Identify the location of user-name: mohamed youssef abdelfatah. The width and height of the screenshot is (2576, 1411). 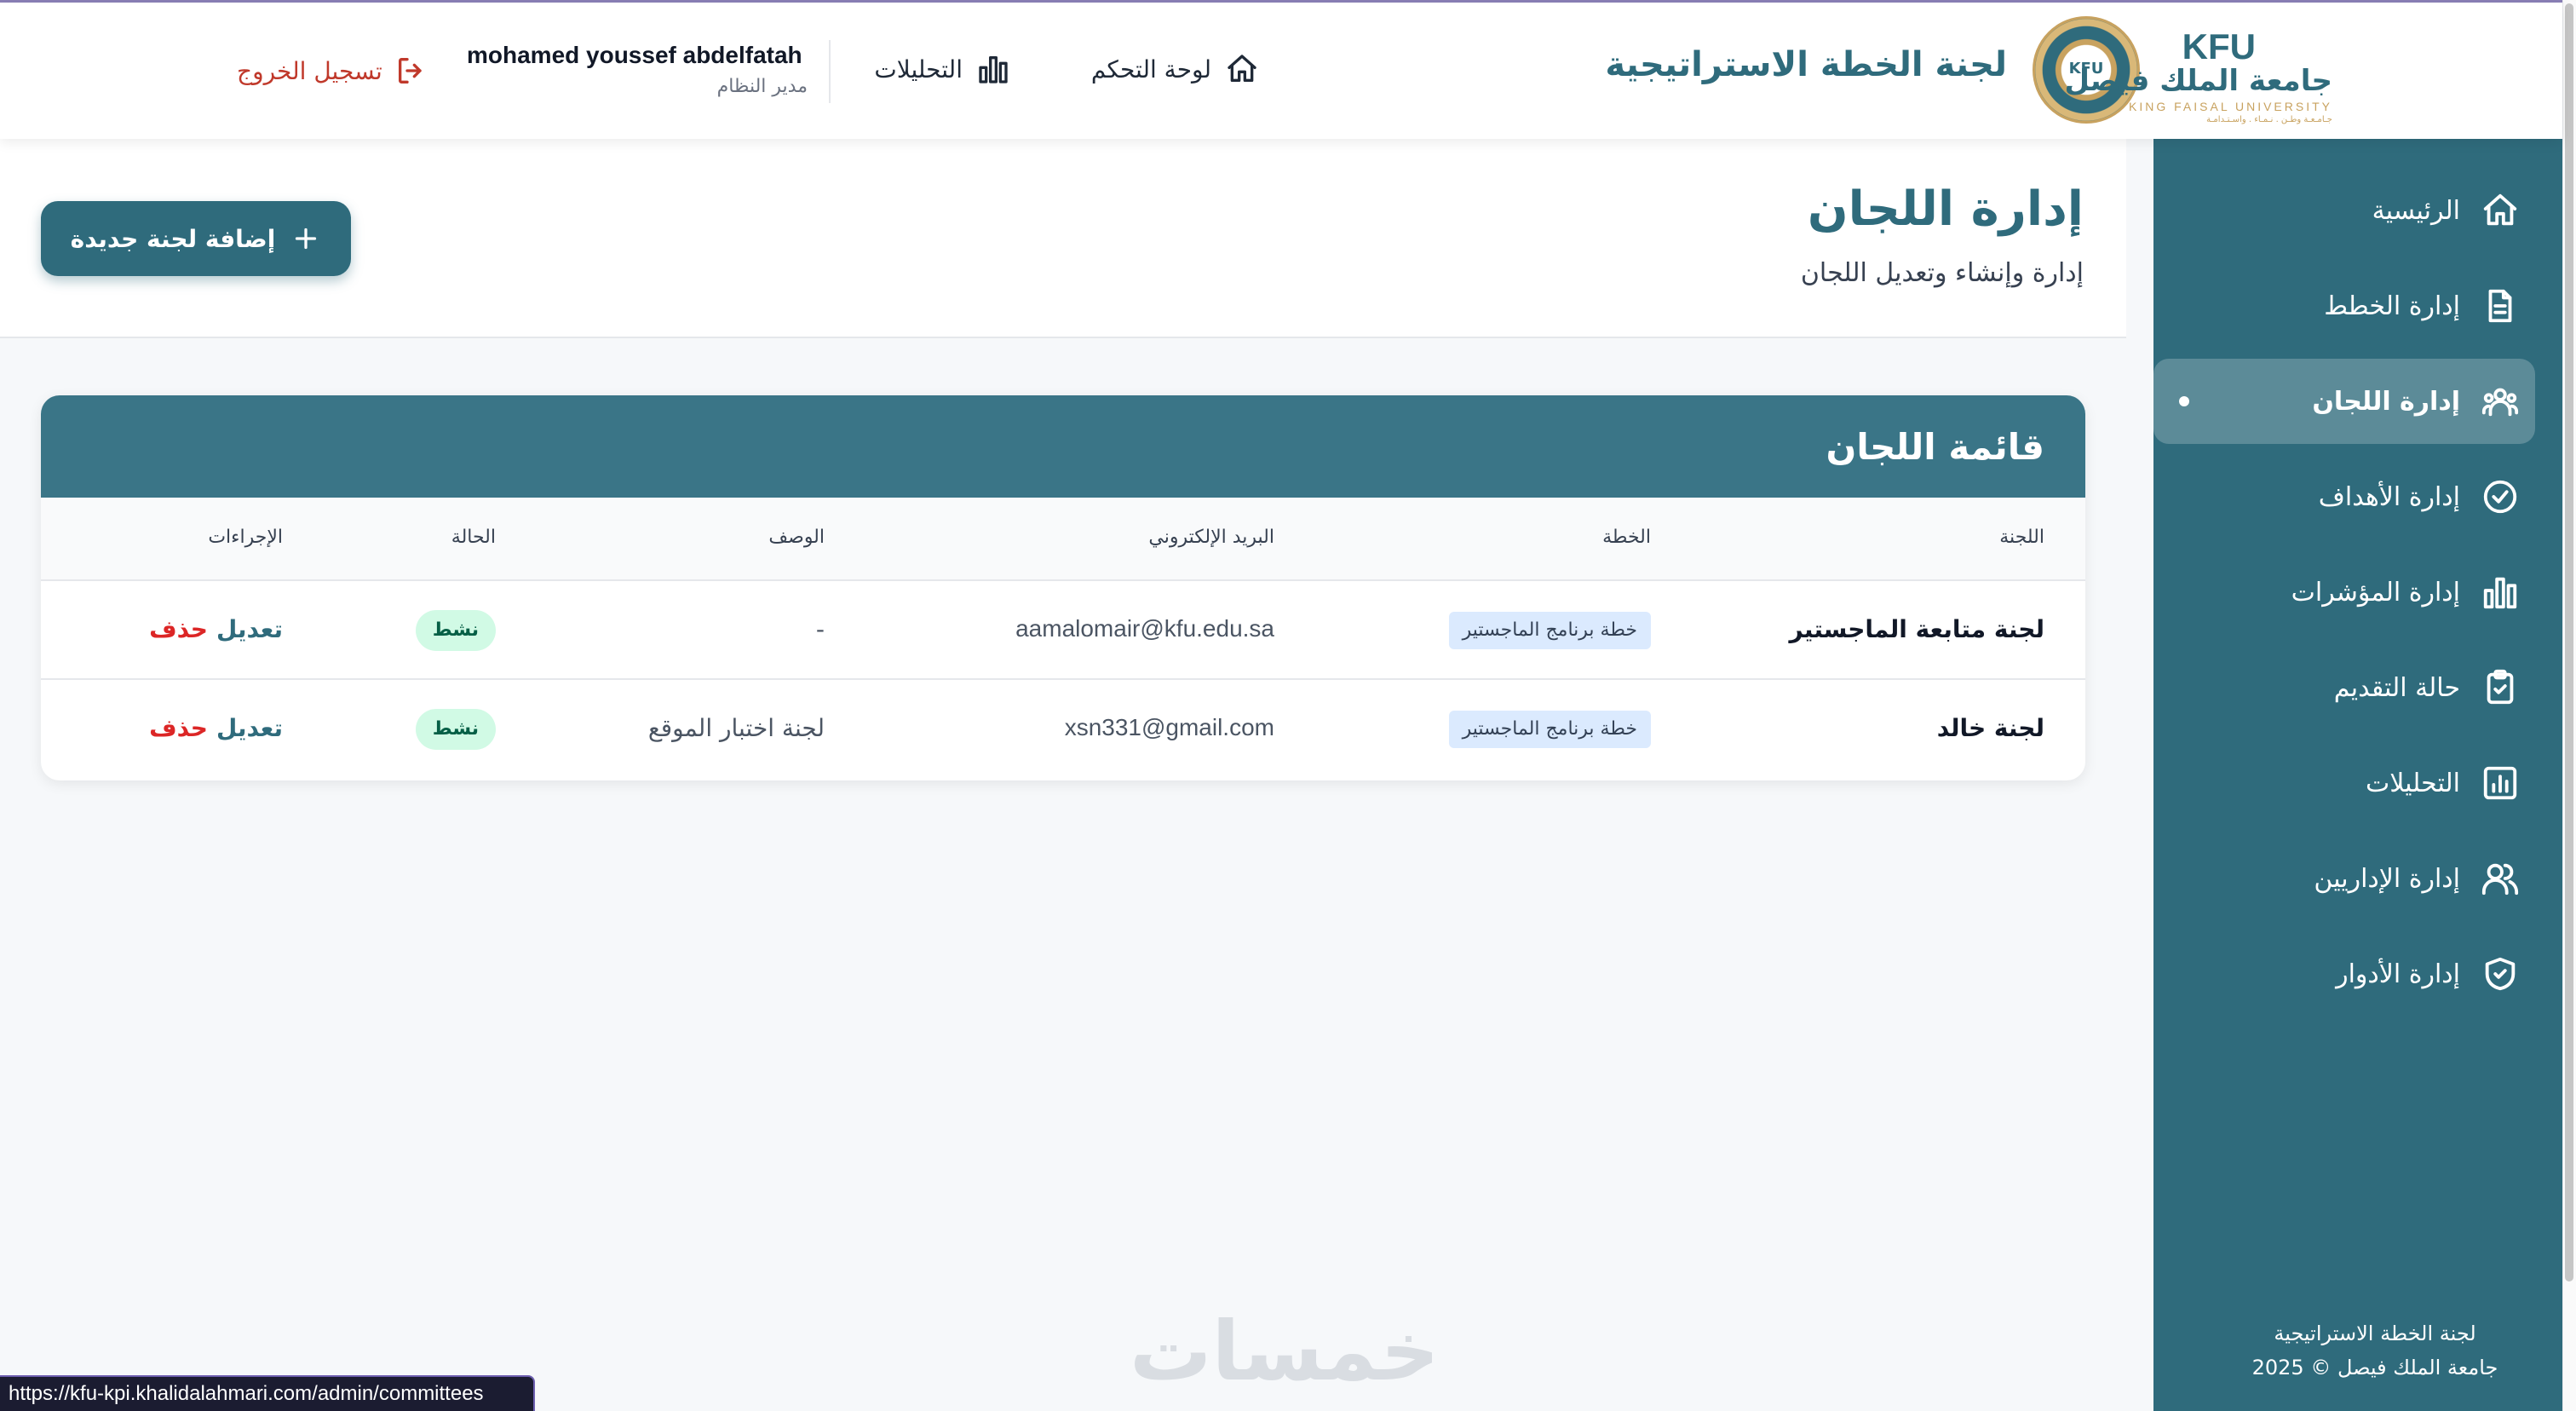
(635, 55).